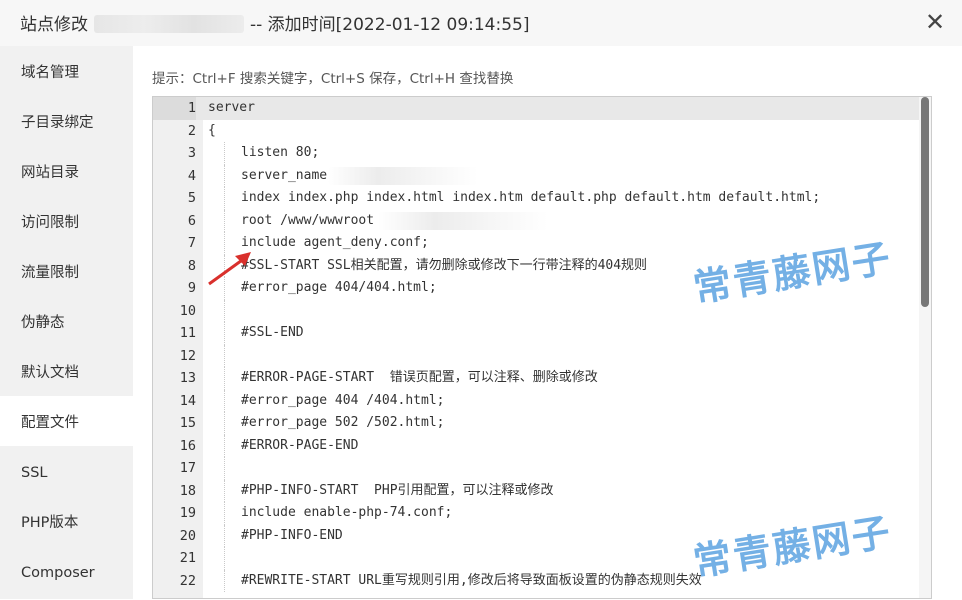  Describe the element at coordinates (212, 130) in the screenshot. I see `code-text: {` at that location.